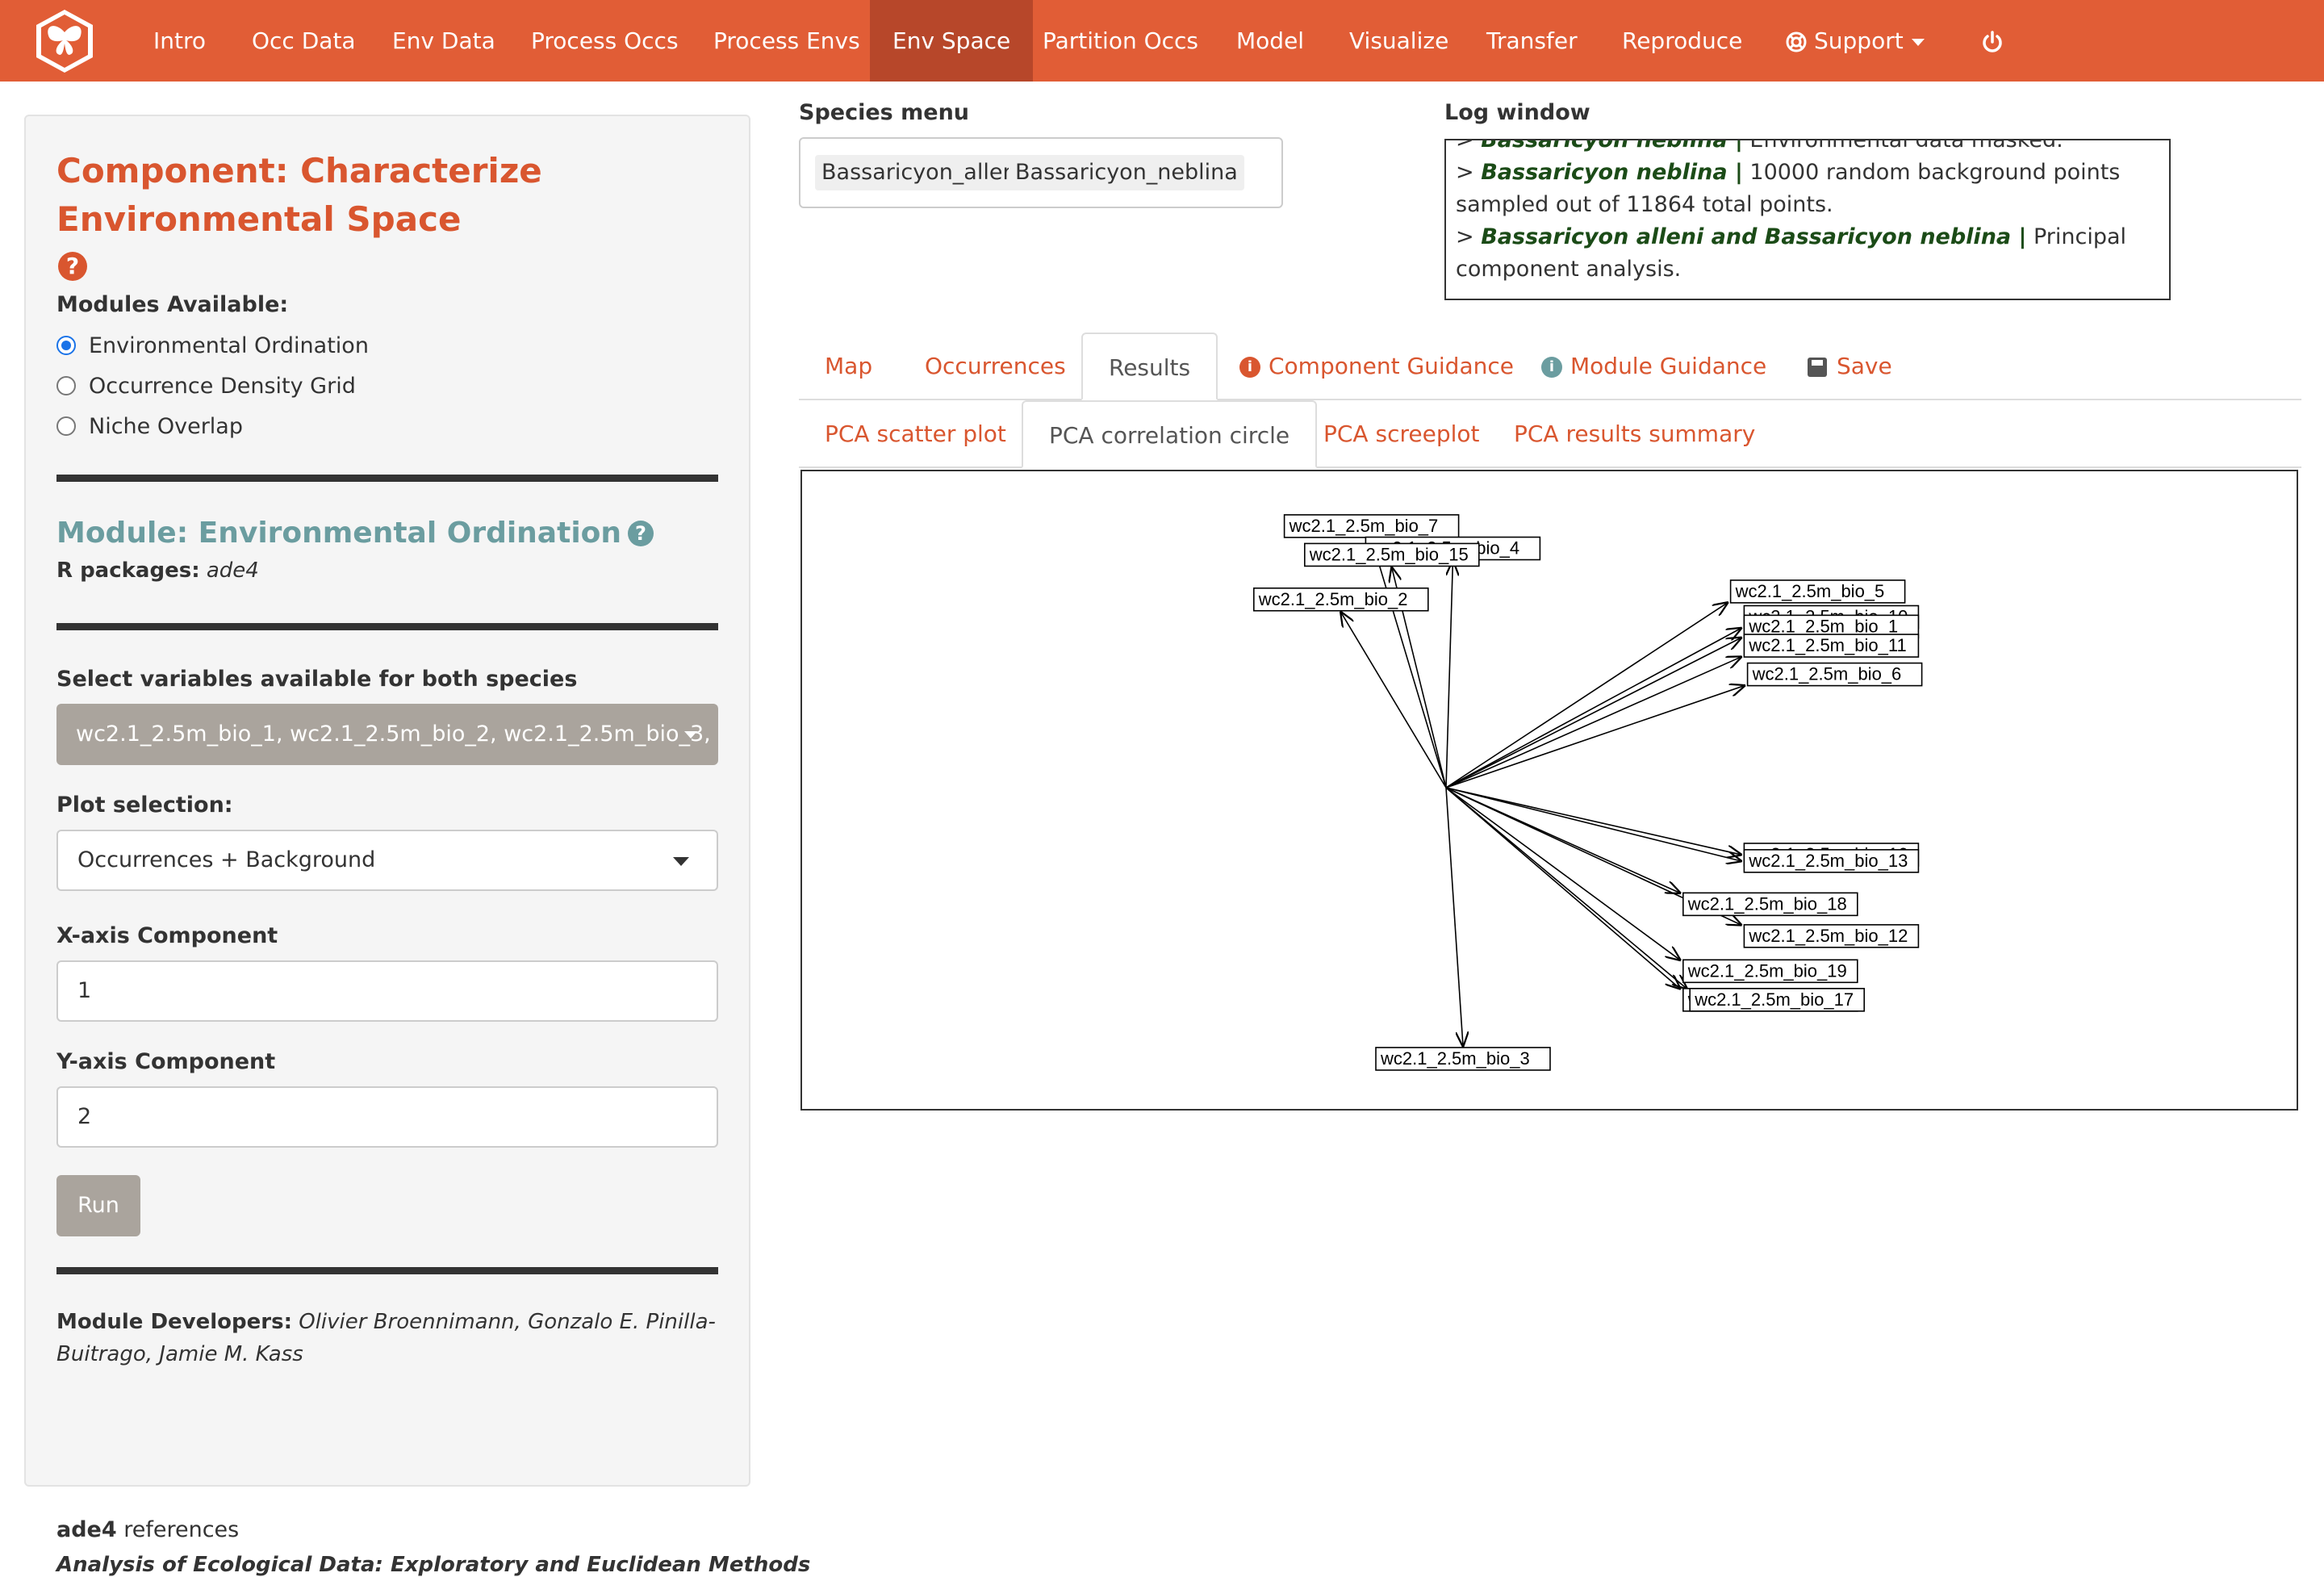 This screenshot has width=2324, height=1577. I want to click on plot-selection-dropdown: Occurrences + Background, so click(387, 860).